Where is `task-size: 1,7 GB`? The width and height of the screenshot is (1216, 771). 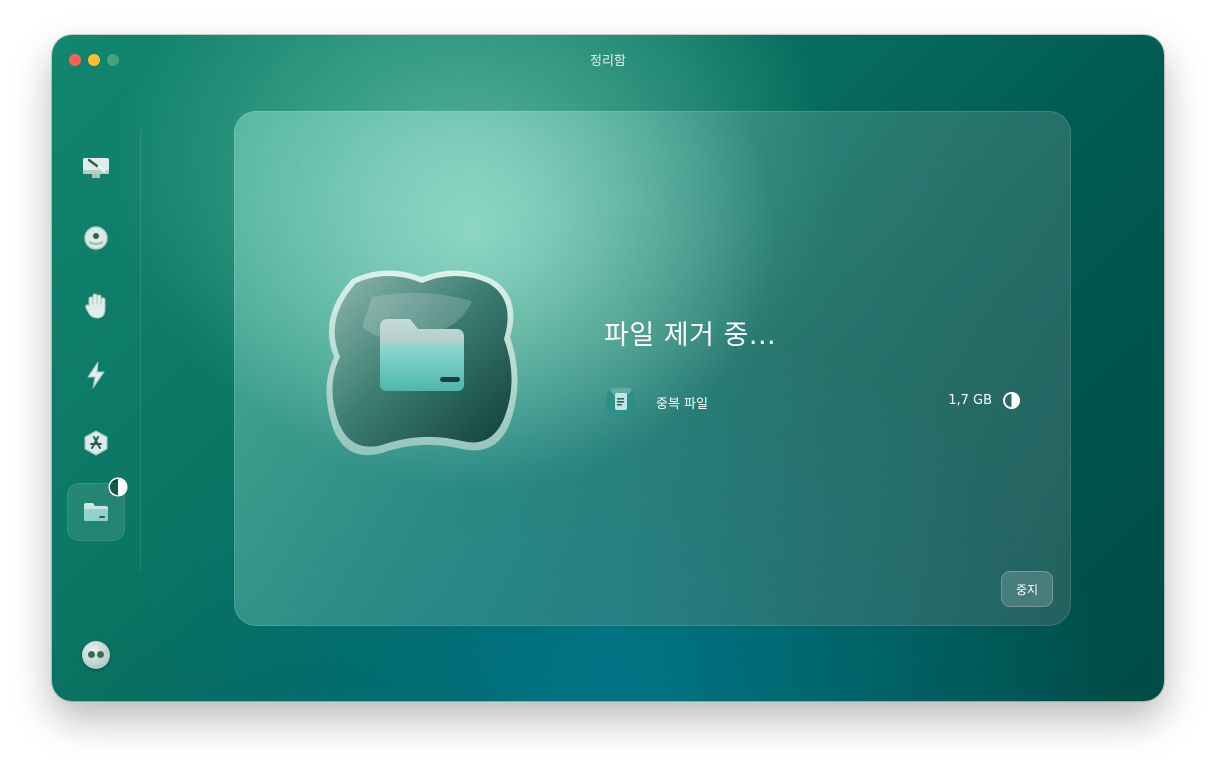
task-size: 1,7 GB is located at coordinates (970, 400).